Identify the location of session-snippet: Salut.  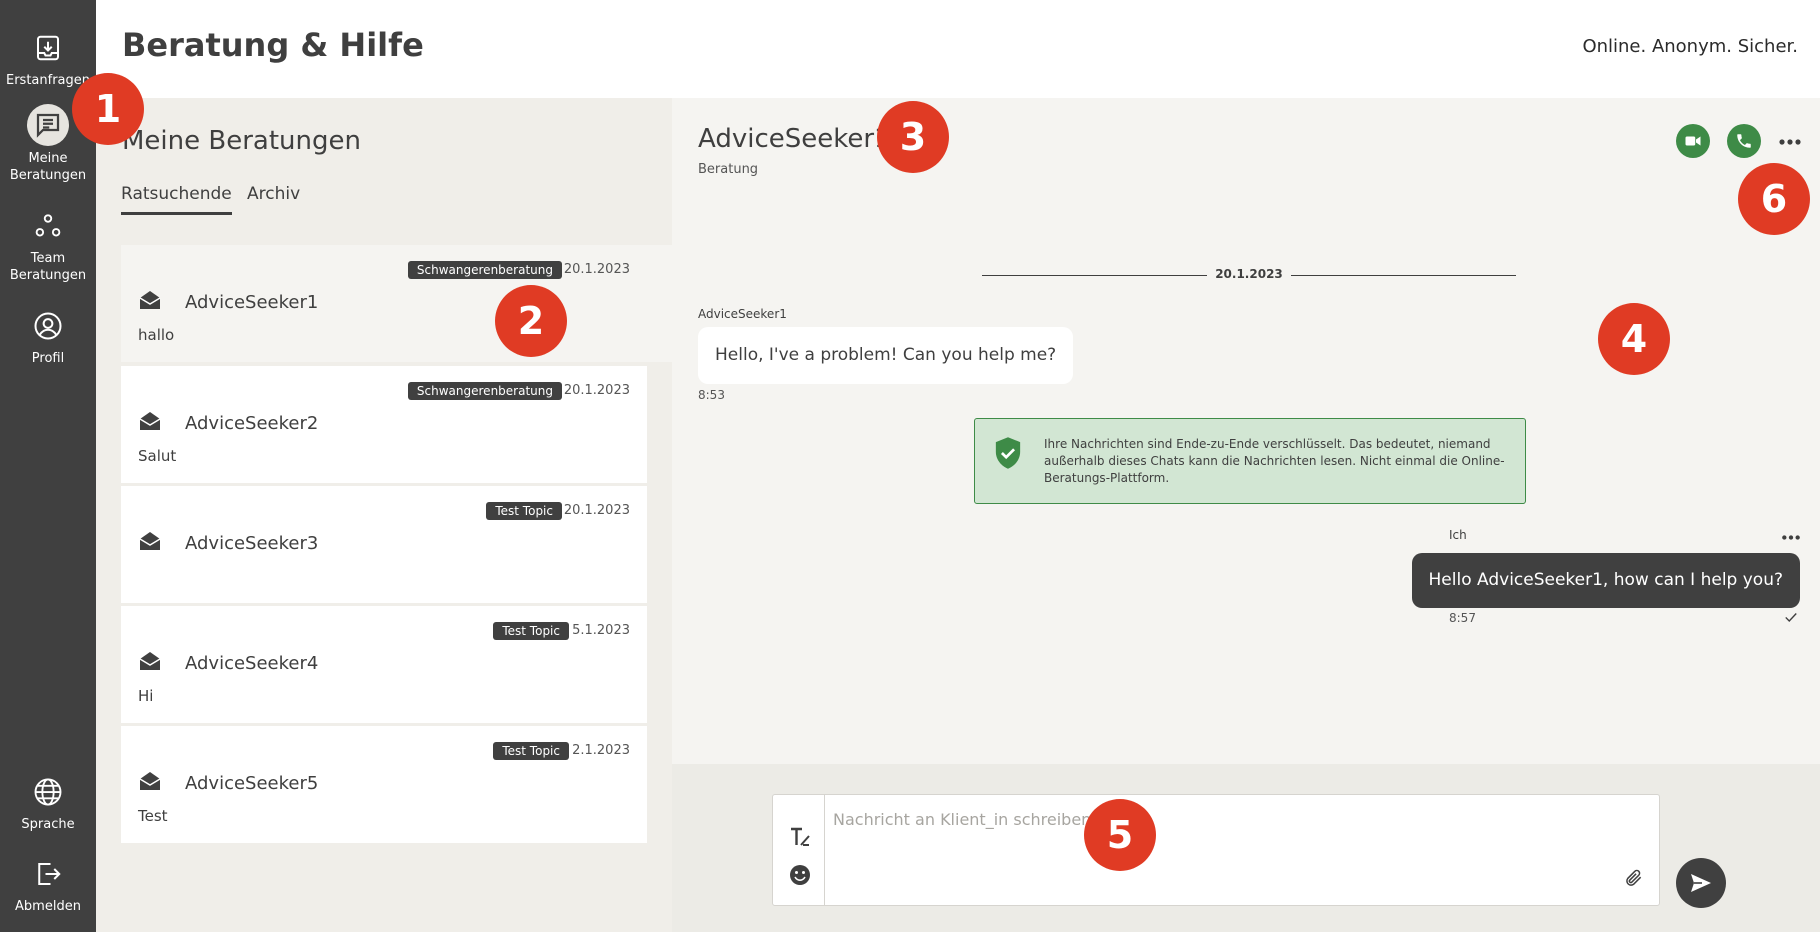
(157, 456).